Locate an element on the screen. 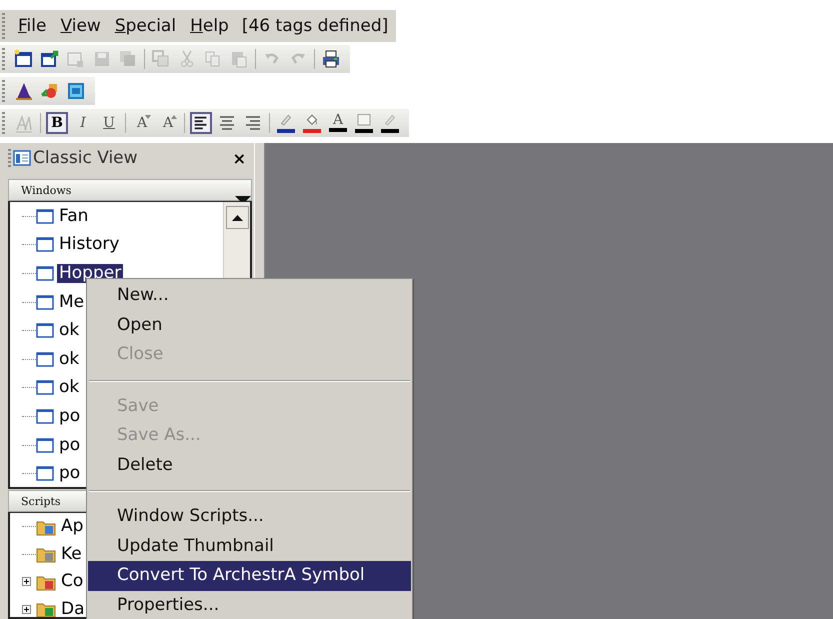  bold-button: B is located at coordinates (57, 123).